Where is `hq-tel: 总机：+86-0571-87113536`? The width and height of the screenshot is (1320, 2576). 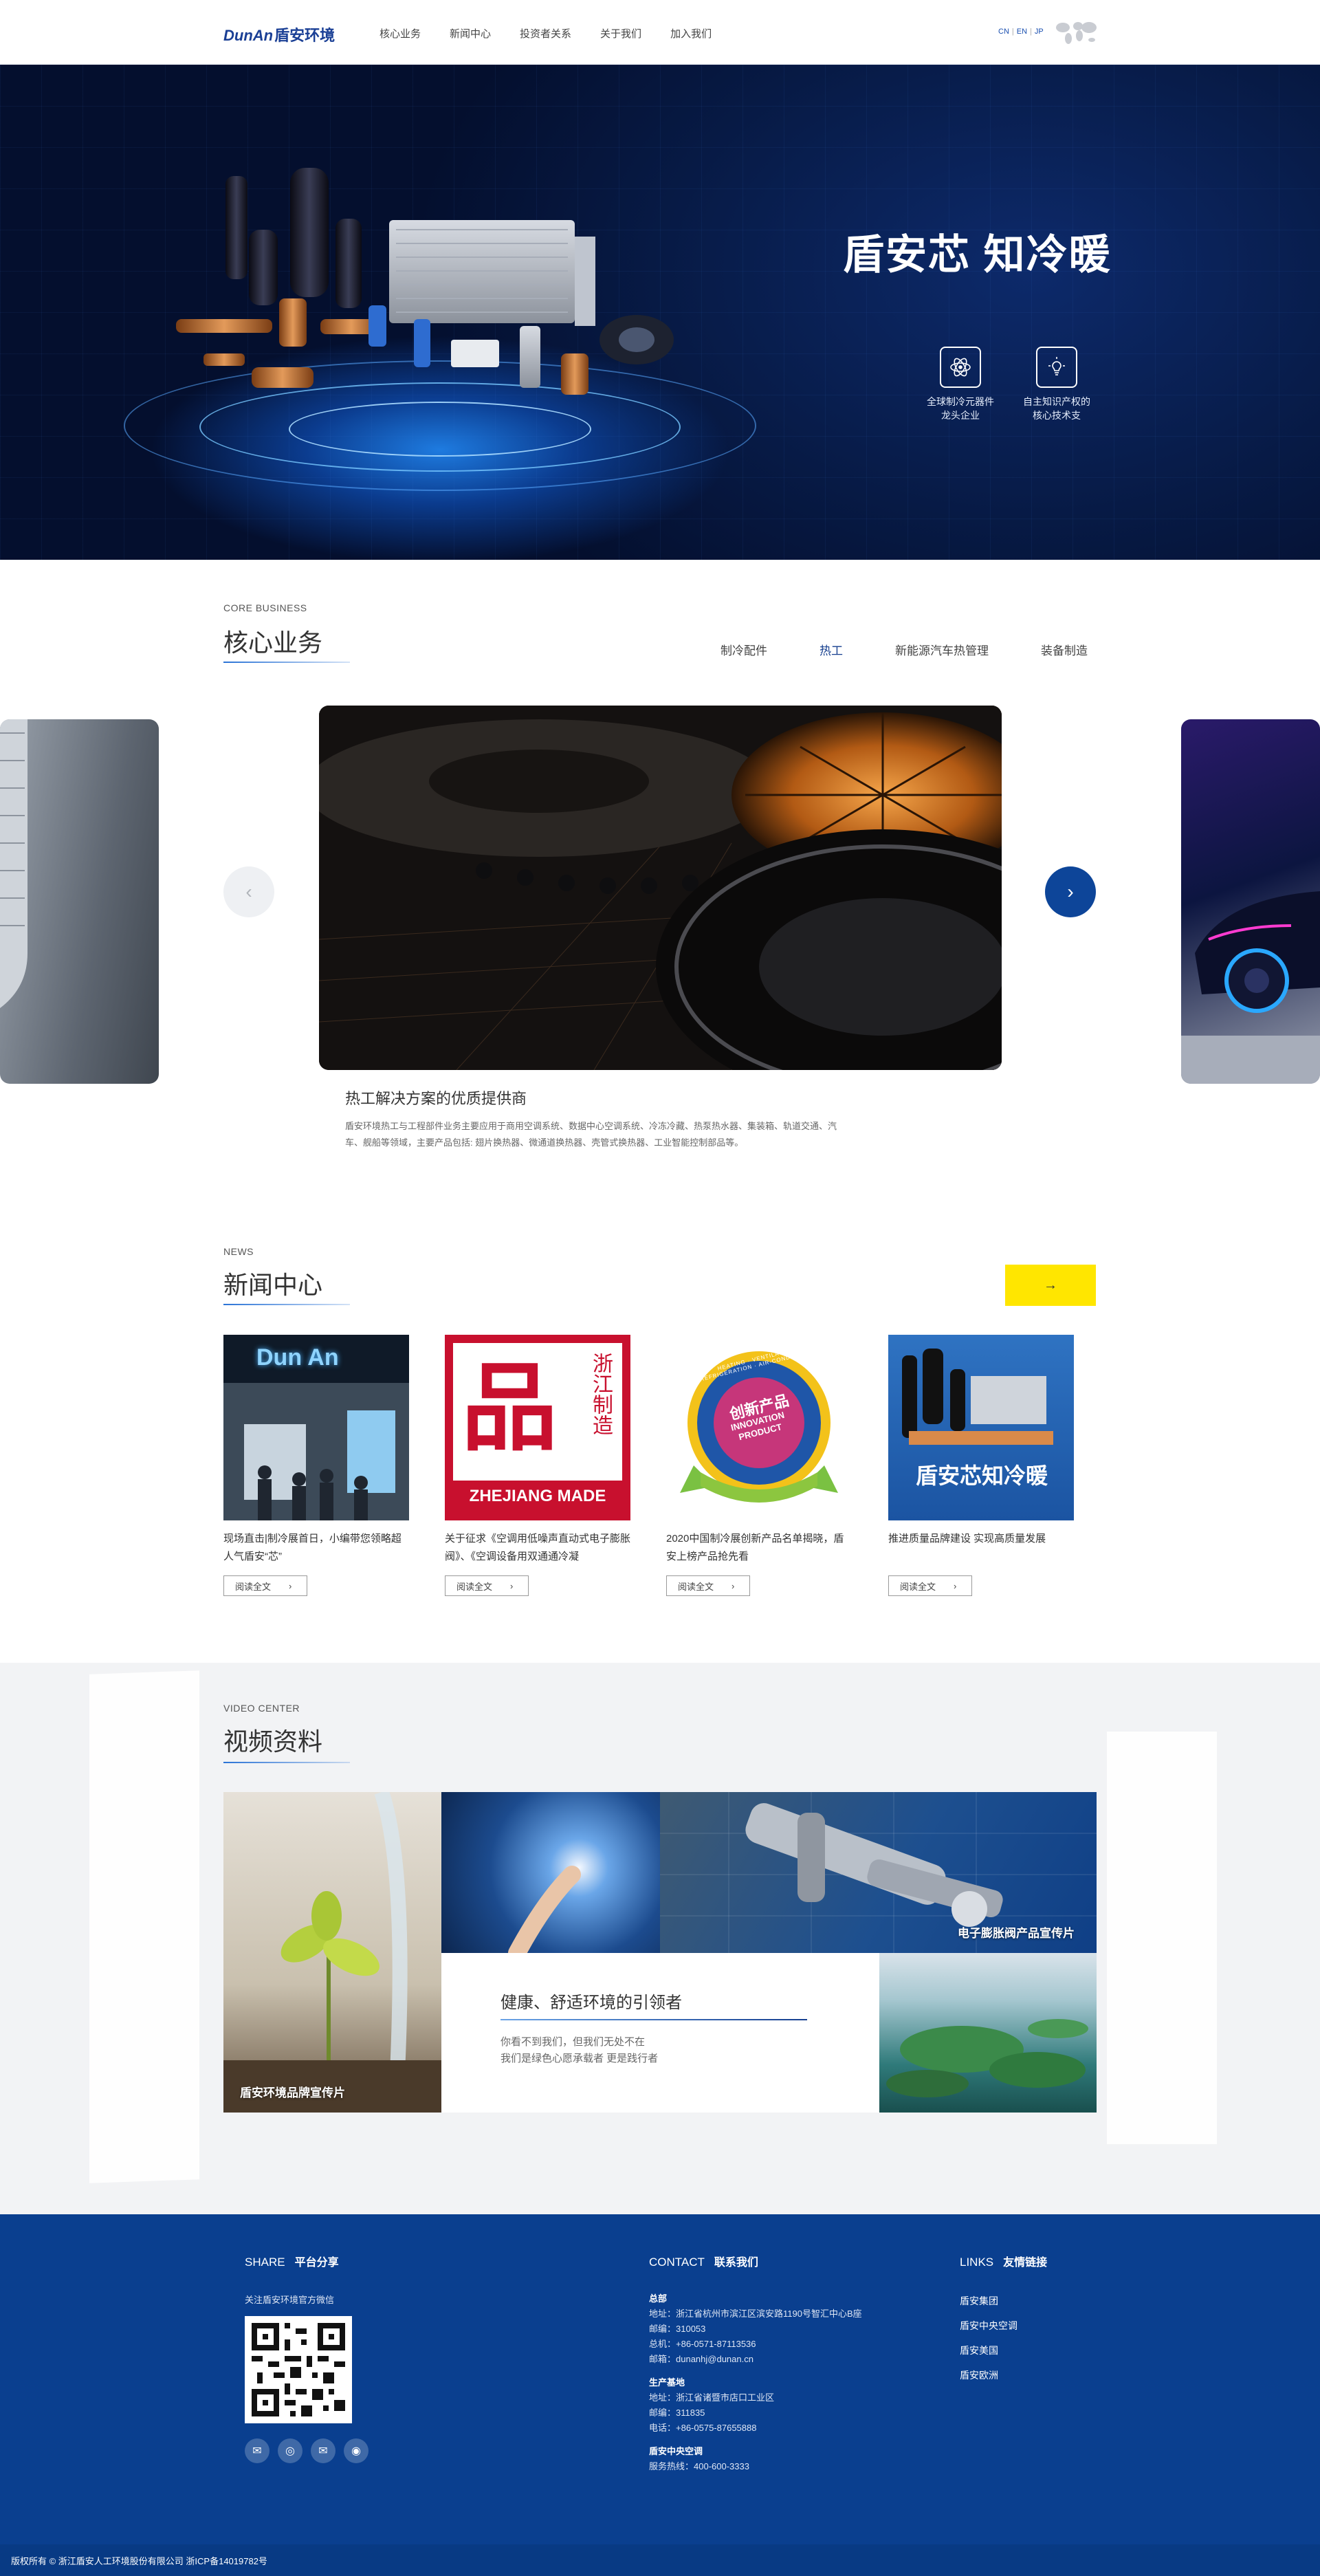
hq-tel: 总机：+86-0571-87113536 is located at coordinates (702, 2344).